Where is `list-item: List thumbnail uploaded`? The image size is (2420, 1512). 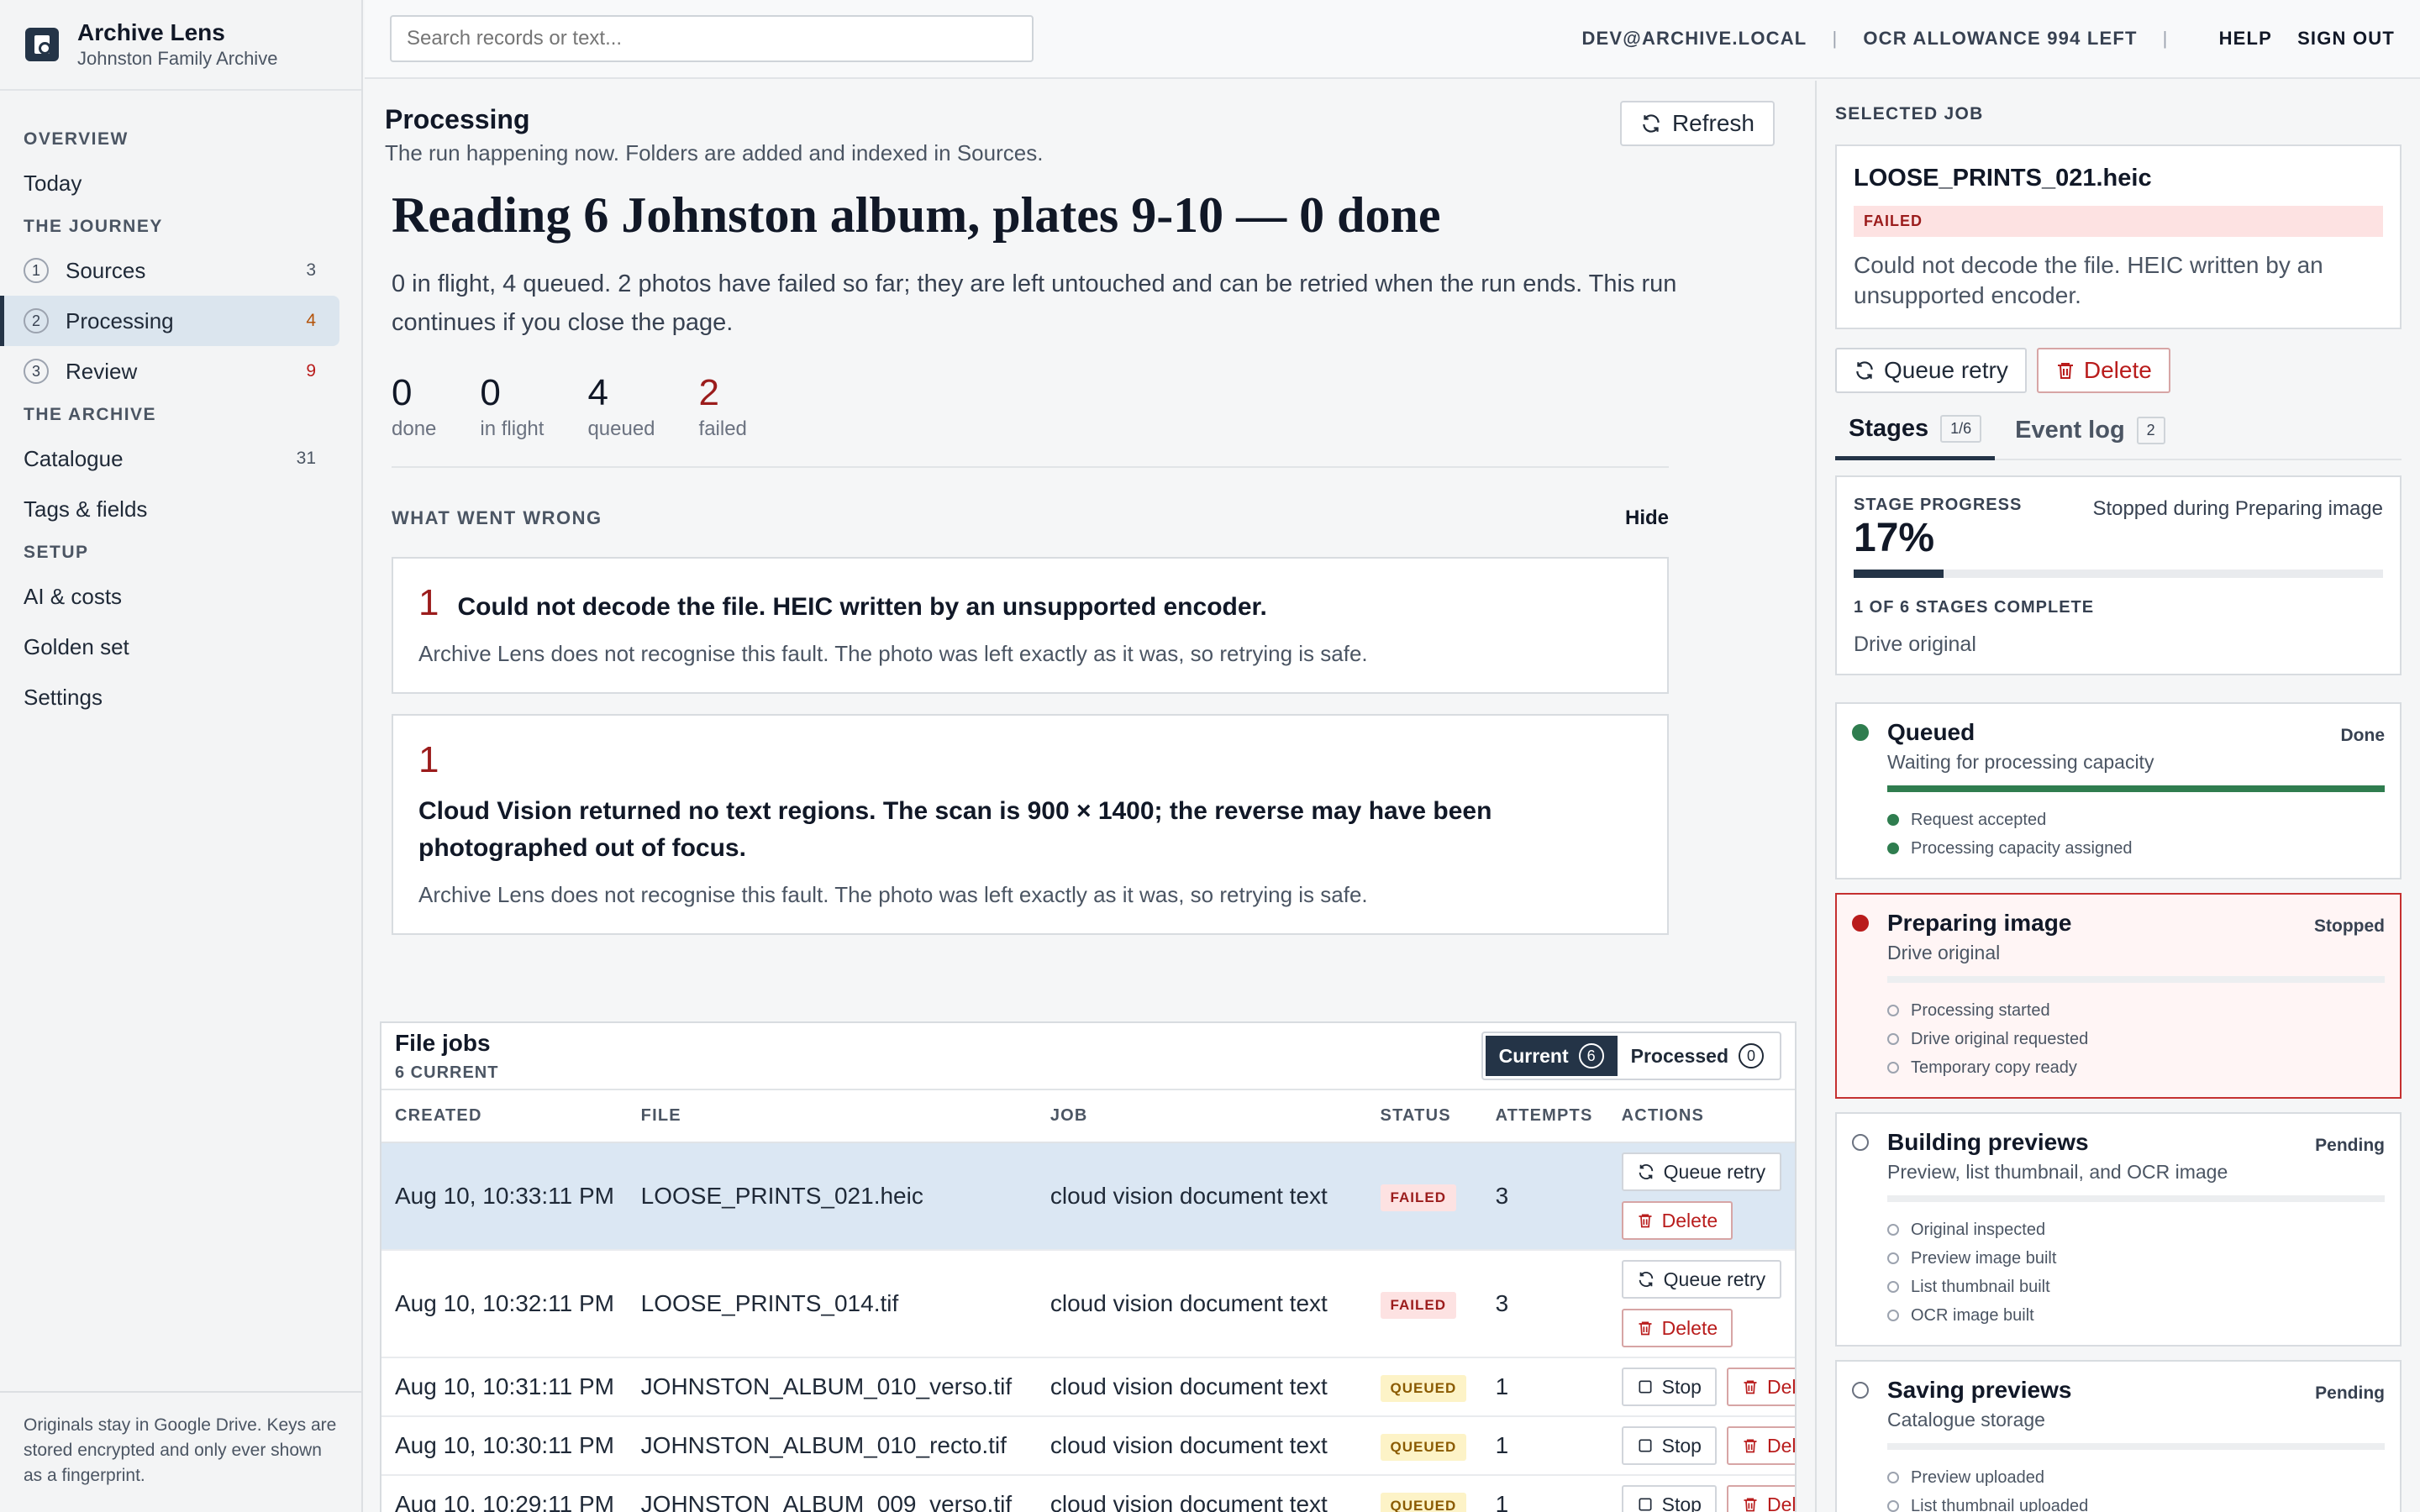
list-item: List thumbnail uploaded is located at coordinates (2136, 1502).